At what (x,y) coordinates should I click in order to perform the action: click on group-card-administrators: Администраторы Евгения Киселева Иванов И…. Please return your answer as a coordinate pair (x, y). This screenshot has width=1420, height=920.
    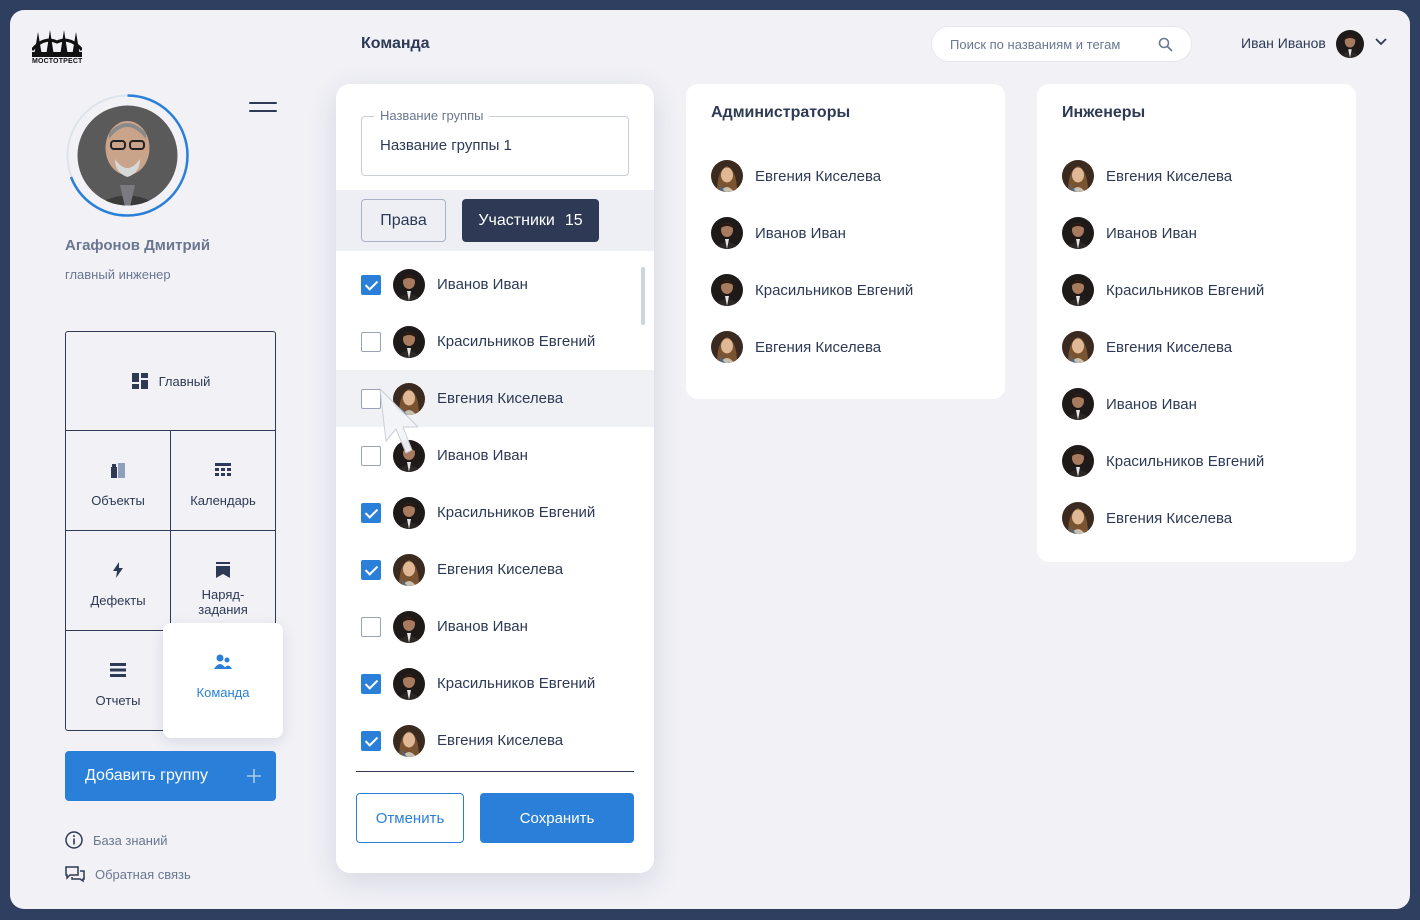
    Looking at the image, I should click on (845, 241).